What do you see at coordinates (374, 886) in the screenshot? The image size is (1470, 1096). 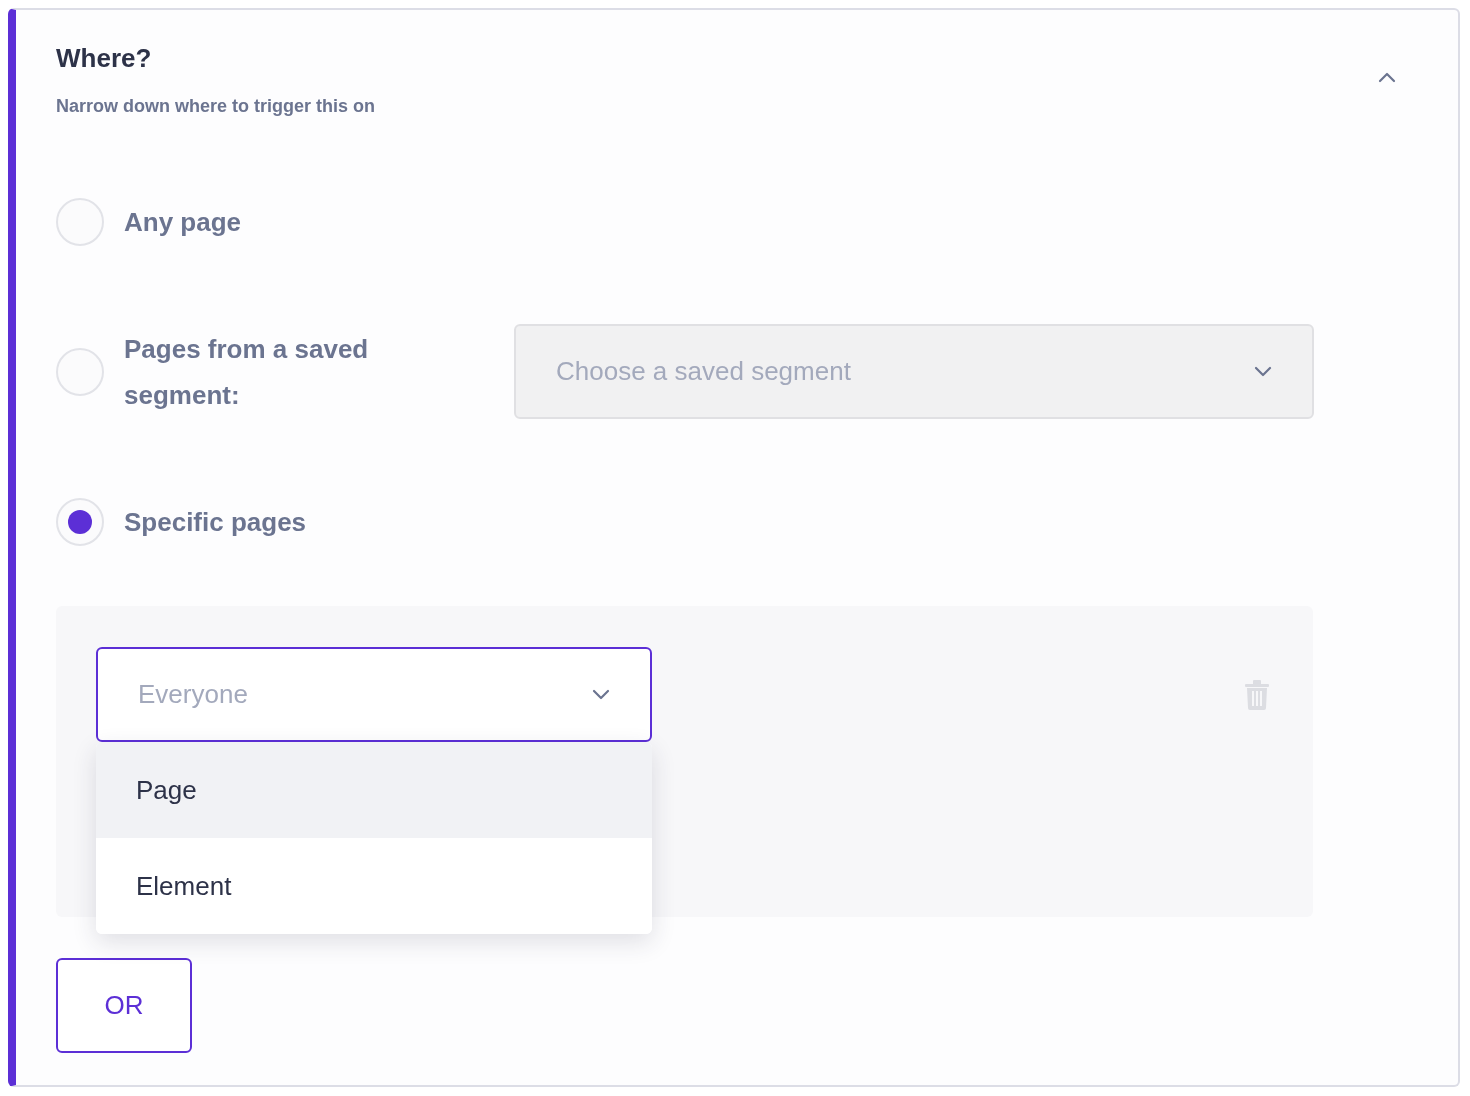 I see `menu-item: Element` at bounding box center [374, 886].